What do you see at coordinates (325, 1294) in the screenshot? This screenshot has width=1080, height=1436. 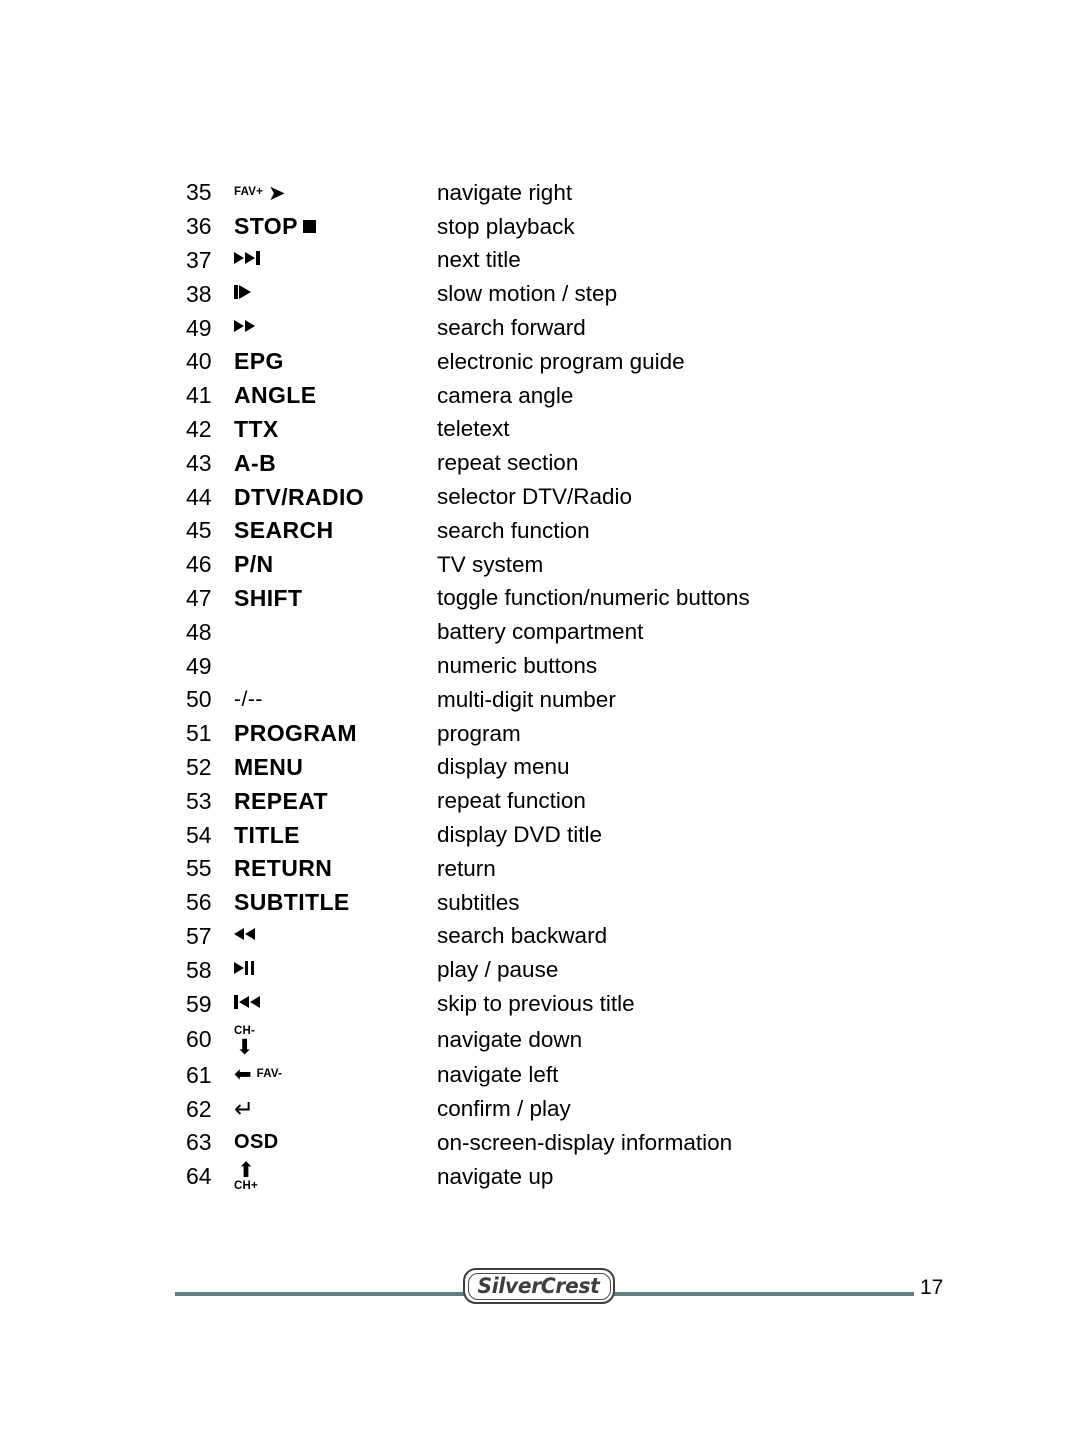 I see `footer-rule-left` at bounding box center [325, 1294].